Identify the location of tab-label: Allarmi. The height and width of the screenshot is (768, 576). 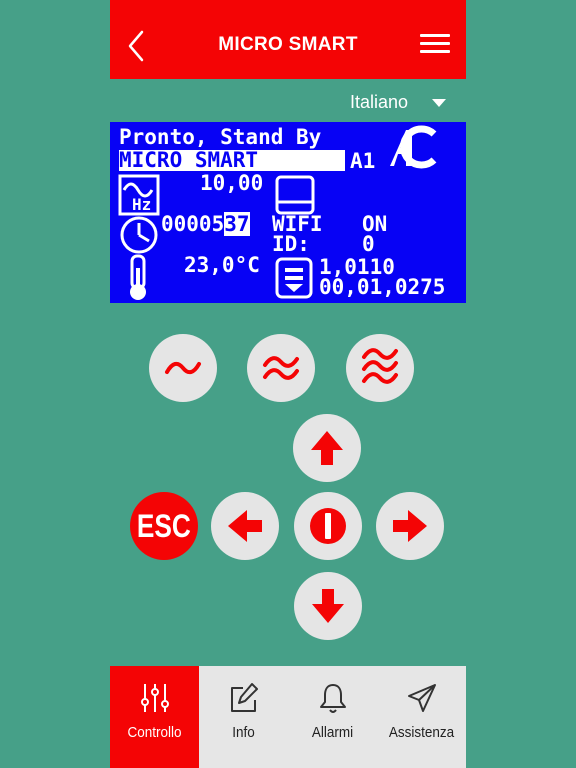
(332, 732).